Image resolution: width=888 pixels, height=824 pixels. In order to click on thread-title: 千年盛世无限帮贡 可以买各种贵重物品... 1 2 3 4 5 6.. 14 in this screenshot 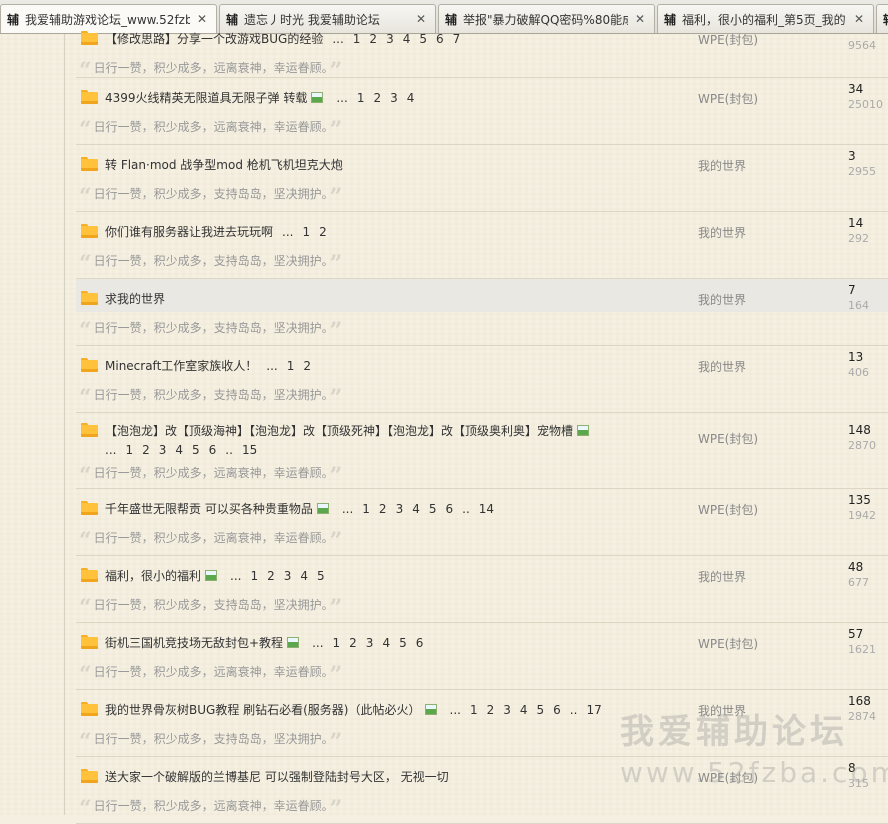, I will do `click(299, 508)`.